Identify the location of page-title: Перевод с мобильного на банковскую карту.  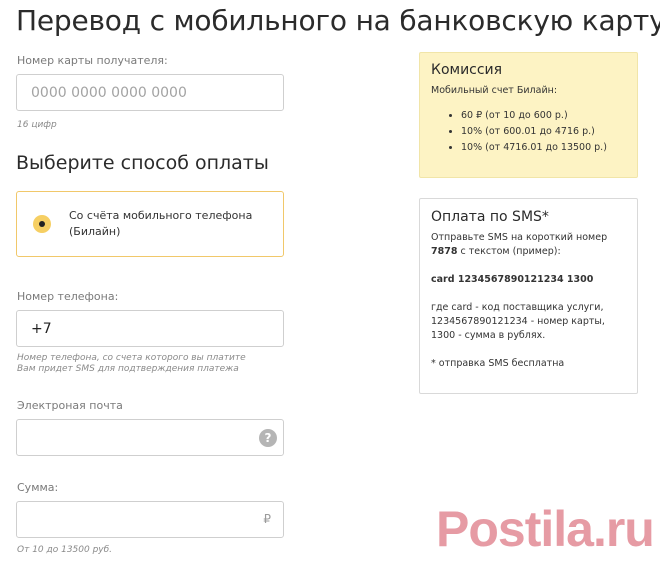
(338, 20).